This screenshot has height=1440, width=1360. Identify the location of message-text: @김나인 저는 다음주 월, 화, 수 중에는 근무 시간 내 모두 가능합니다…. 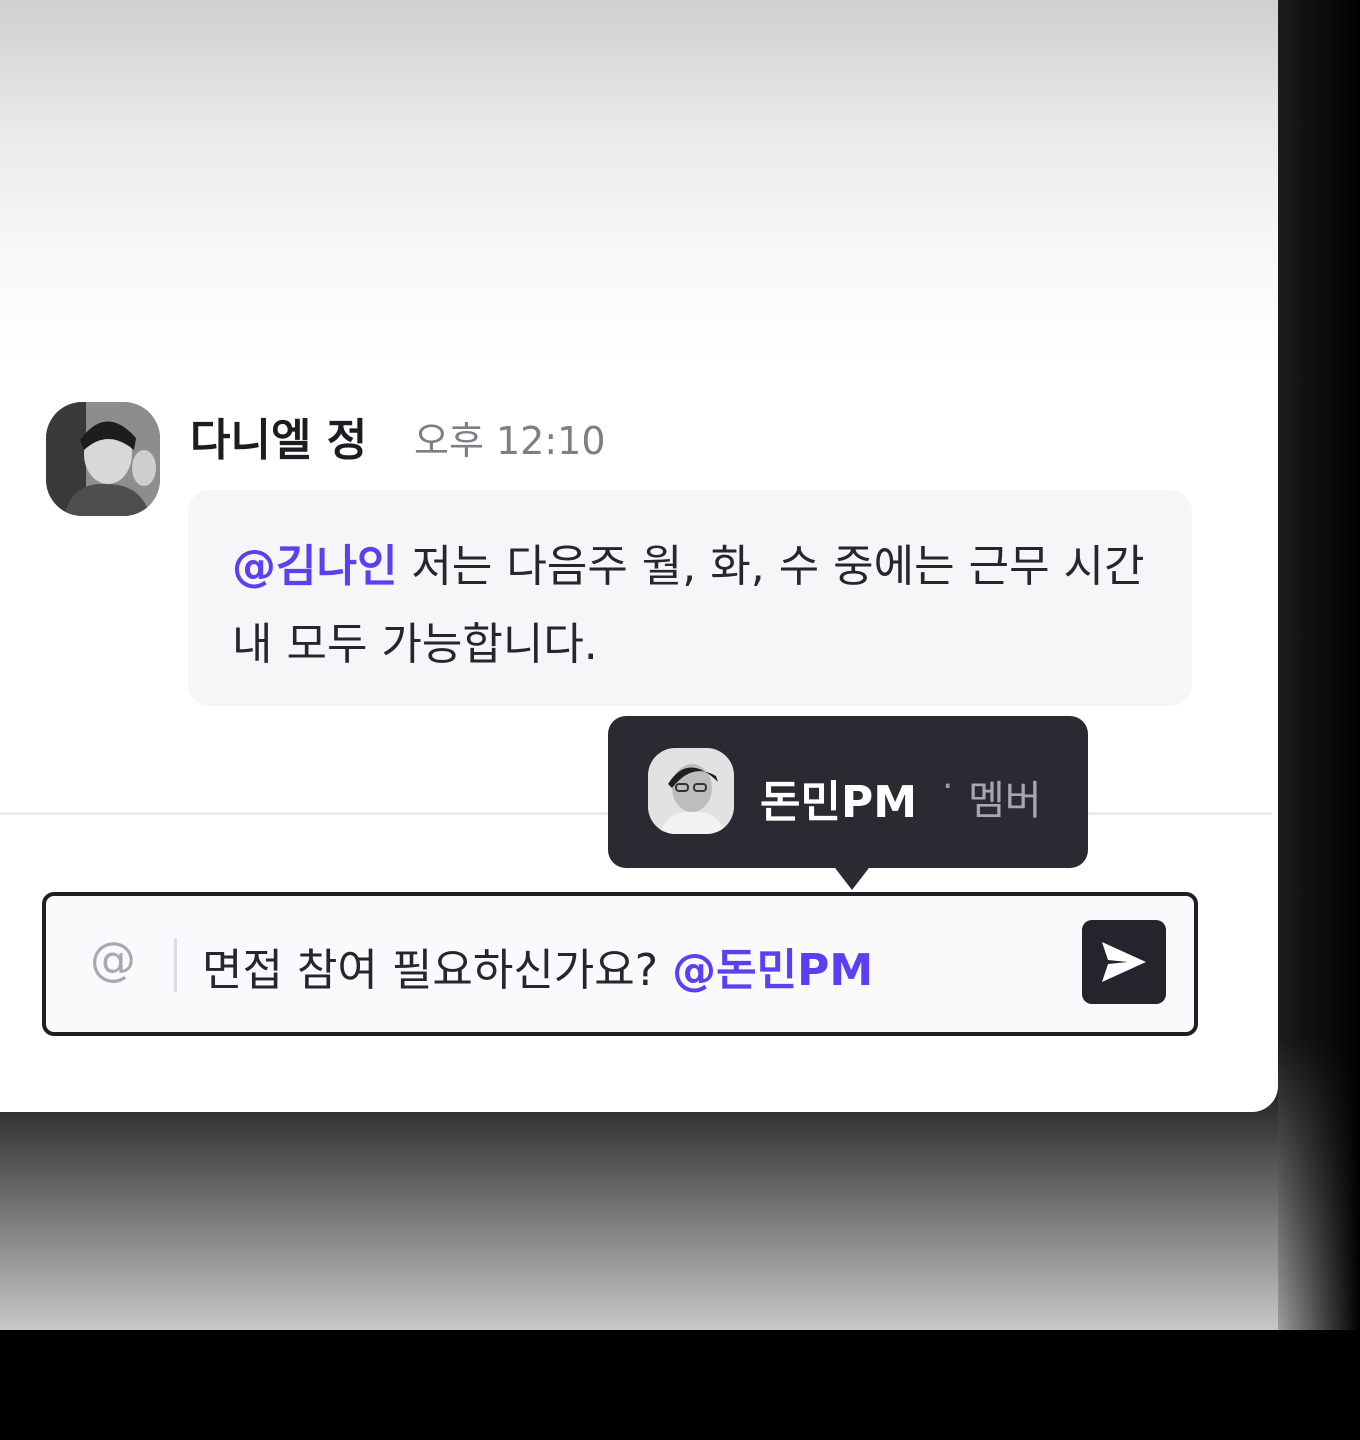
(697, 606).